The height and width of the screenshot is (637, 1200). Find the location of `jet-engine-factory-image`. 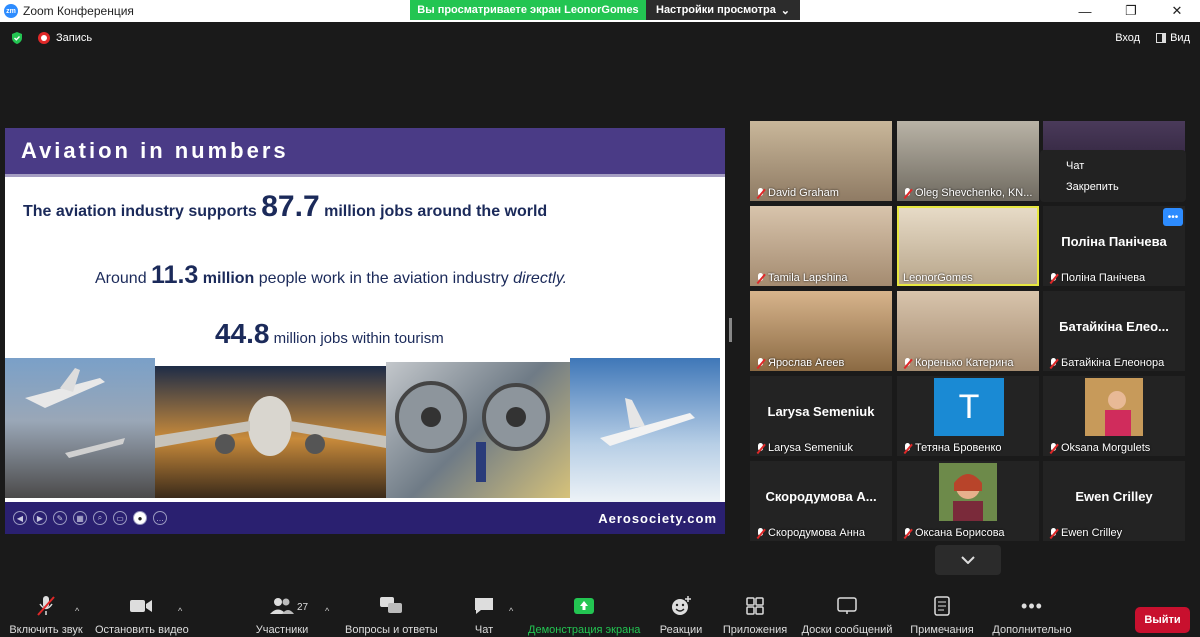

jet-engine-factory-image is located at coordinates (478, 430).